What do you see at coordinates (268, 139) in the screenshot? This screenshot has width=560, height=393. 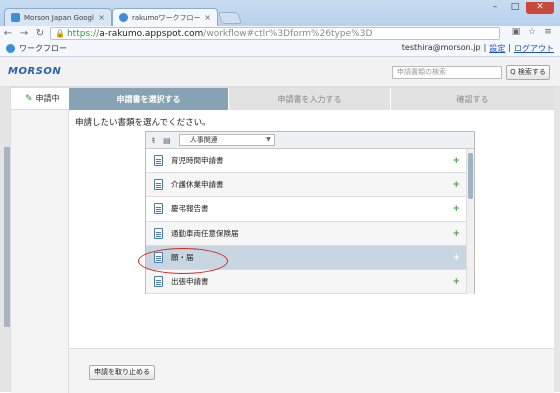 I see `chevron-down-icon: ▼` at bounding box center [268, 139].